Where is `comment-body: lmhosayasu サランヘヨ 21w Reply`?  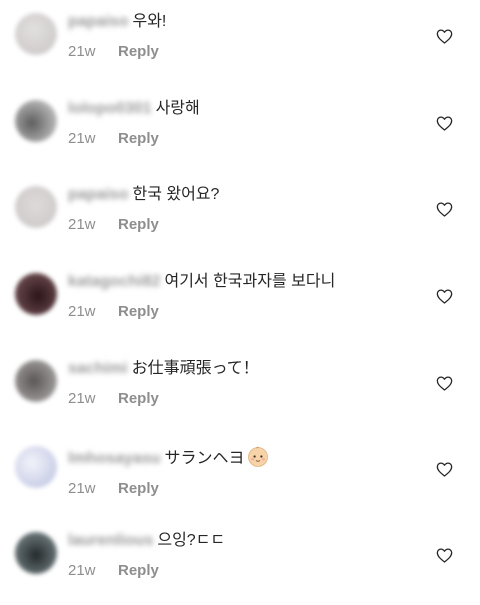
comment-body: lmhosayasu サランヘヨ 21w Reply is located at coordinates (244, 471).